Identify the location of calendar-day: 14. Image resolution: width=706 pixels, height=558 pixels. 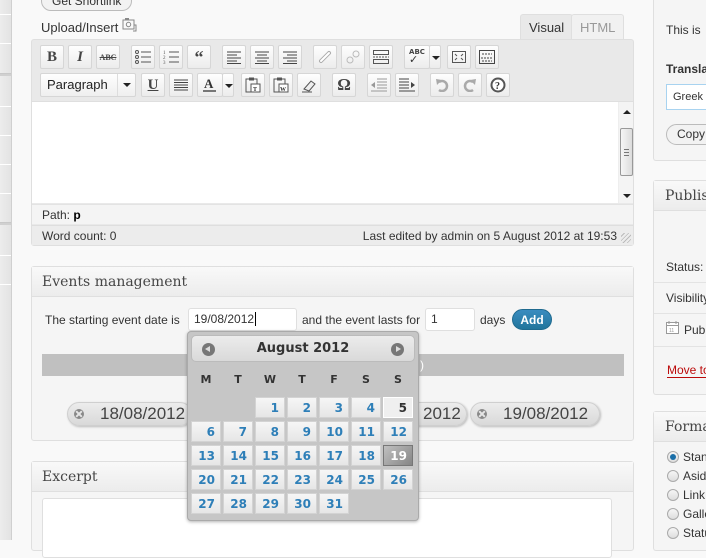
(238, 455).